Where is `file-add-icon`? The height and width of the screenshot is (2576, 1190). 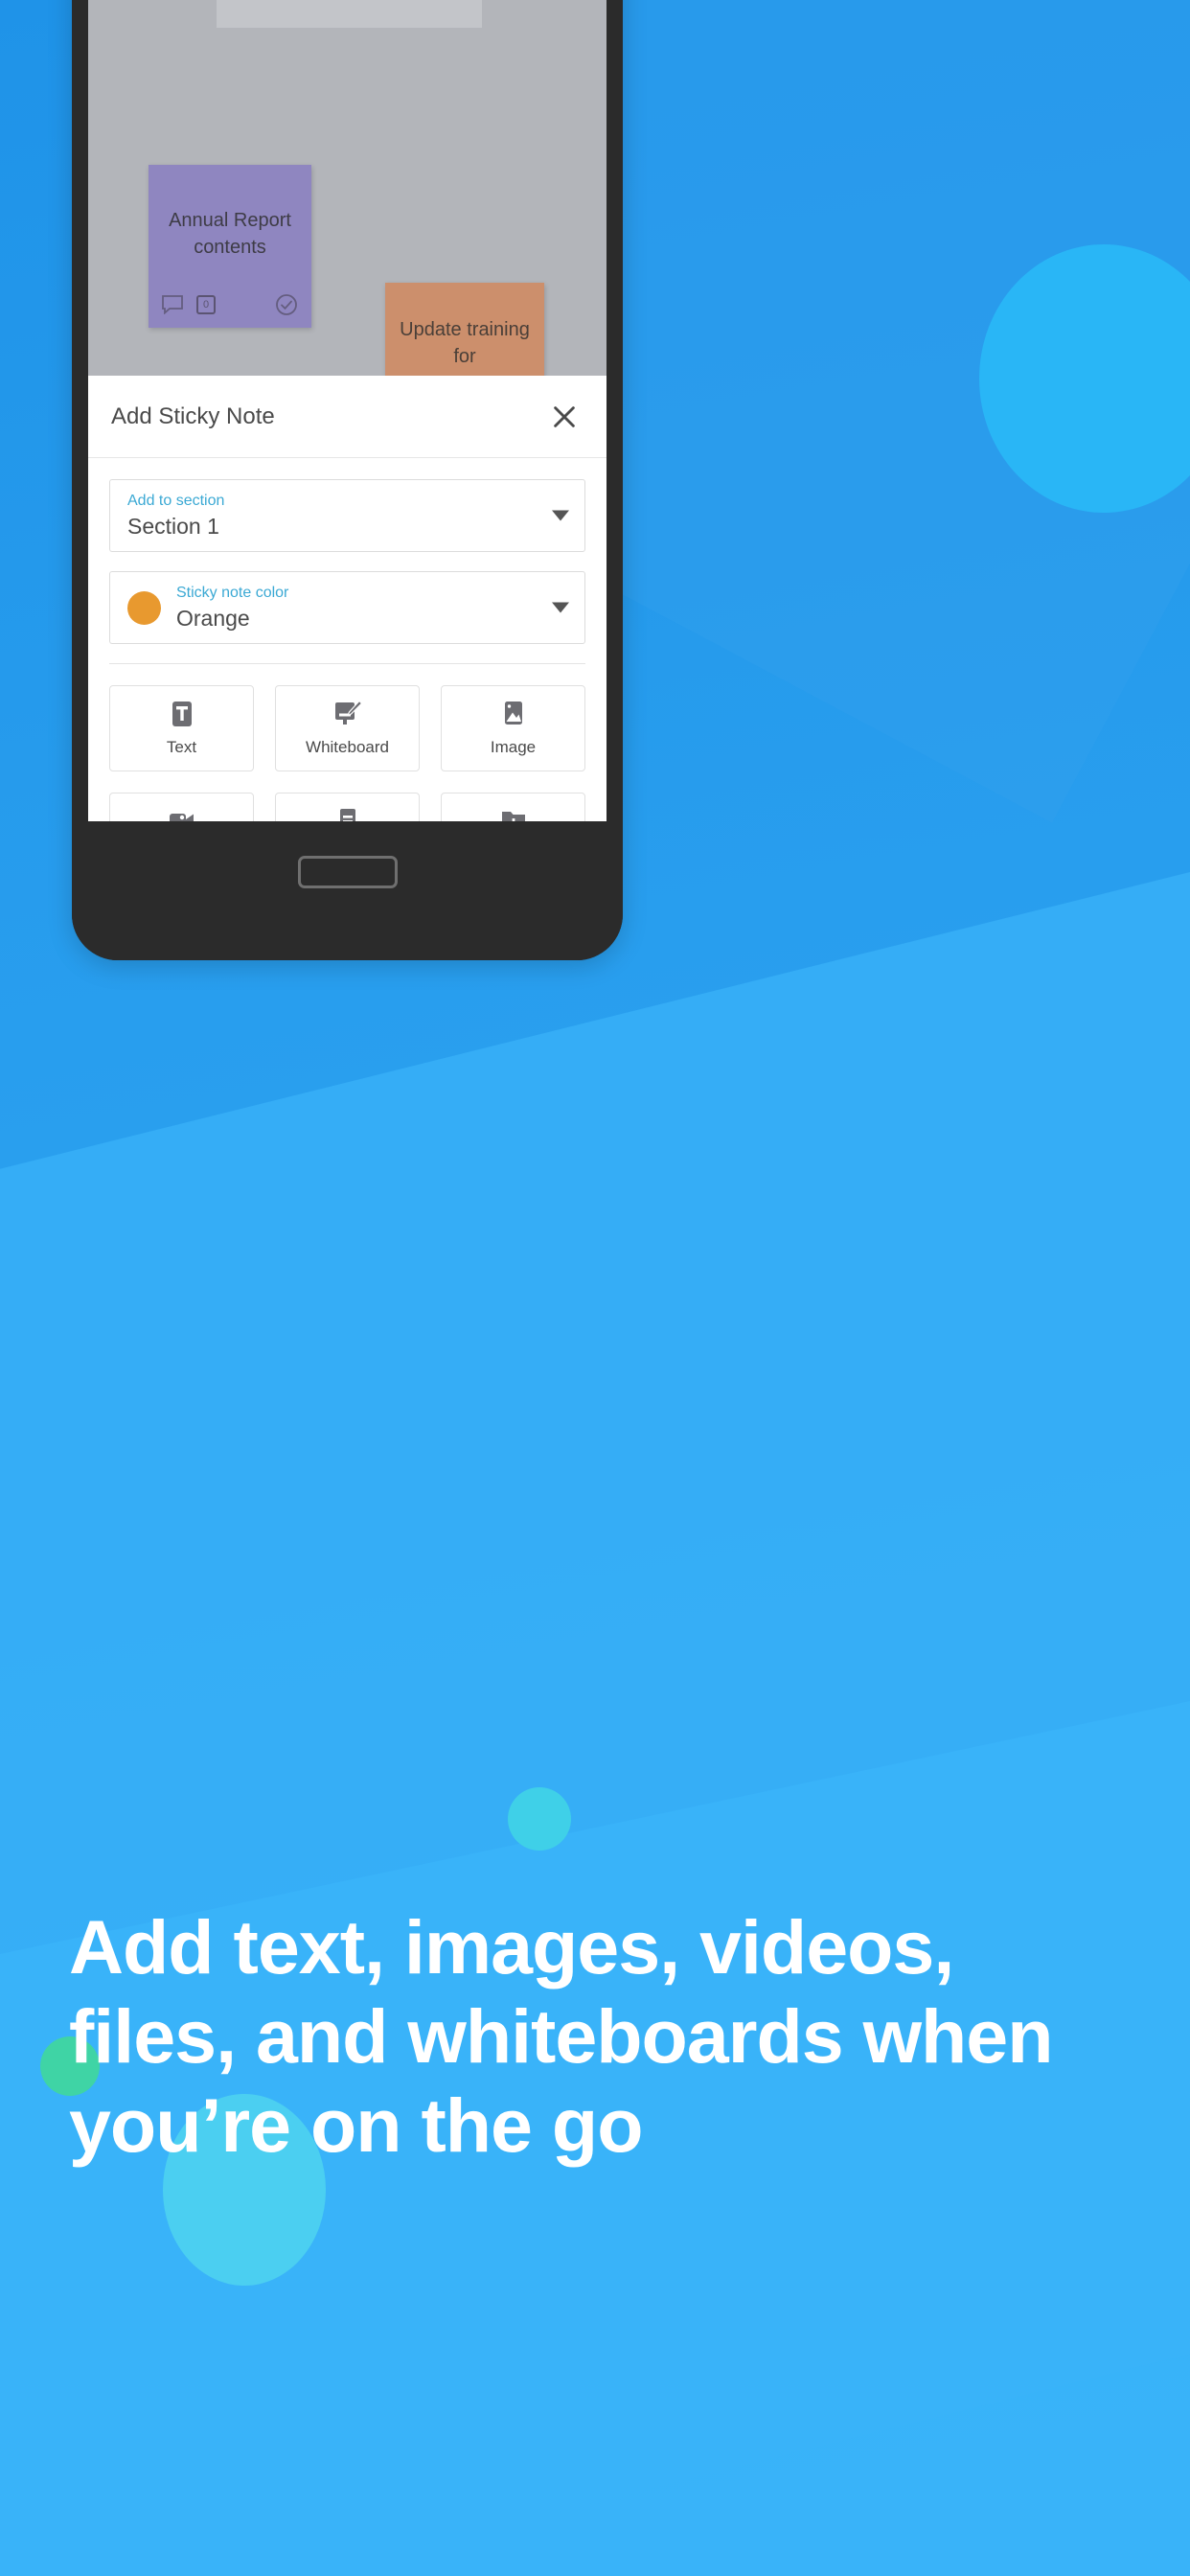
file-add-icon is located at coordinates (513, 814).